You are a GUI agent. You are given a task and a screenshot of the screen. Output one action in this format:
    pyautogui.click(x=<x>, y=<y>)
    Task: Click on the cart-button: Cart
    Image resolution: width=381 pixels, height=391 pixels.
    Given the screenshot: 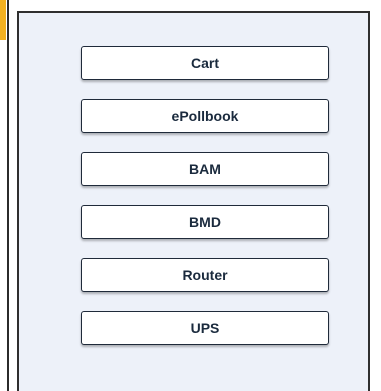 What is the action you would take?
    pyautogui.click(x=205, y=63)
    